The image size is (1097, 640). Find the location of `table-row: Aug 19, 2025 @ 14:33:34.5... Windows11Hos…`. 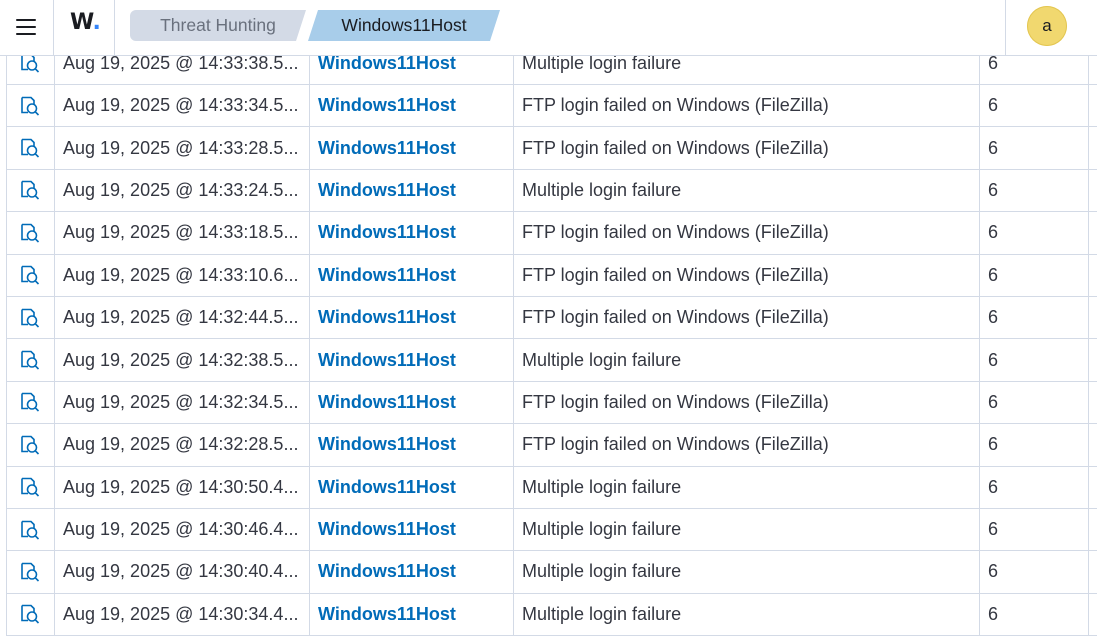

table-row: Aug 19, 2025 @ 14:33:34.5... Windows11Hos… is located at coordinates (551, 106).